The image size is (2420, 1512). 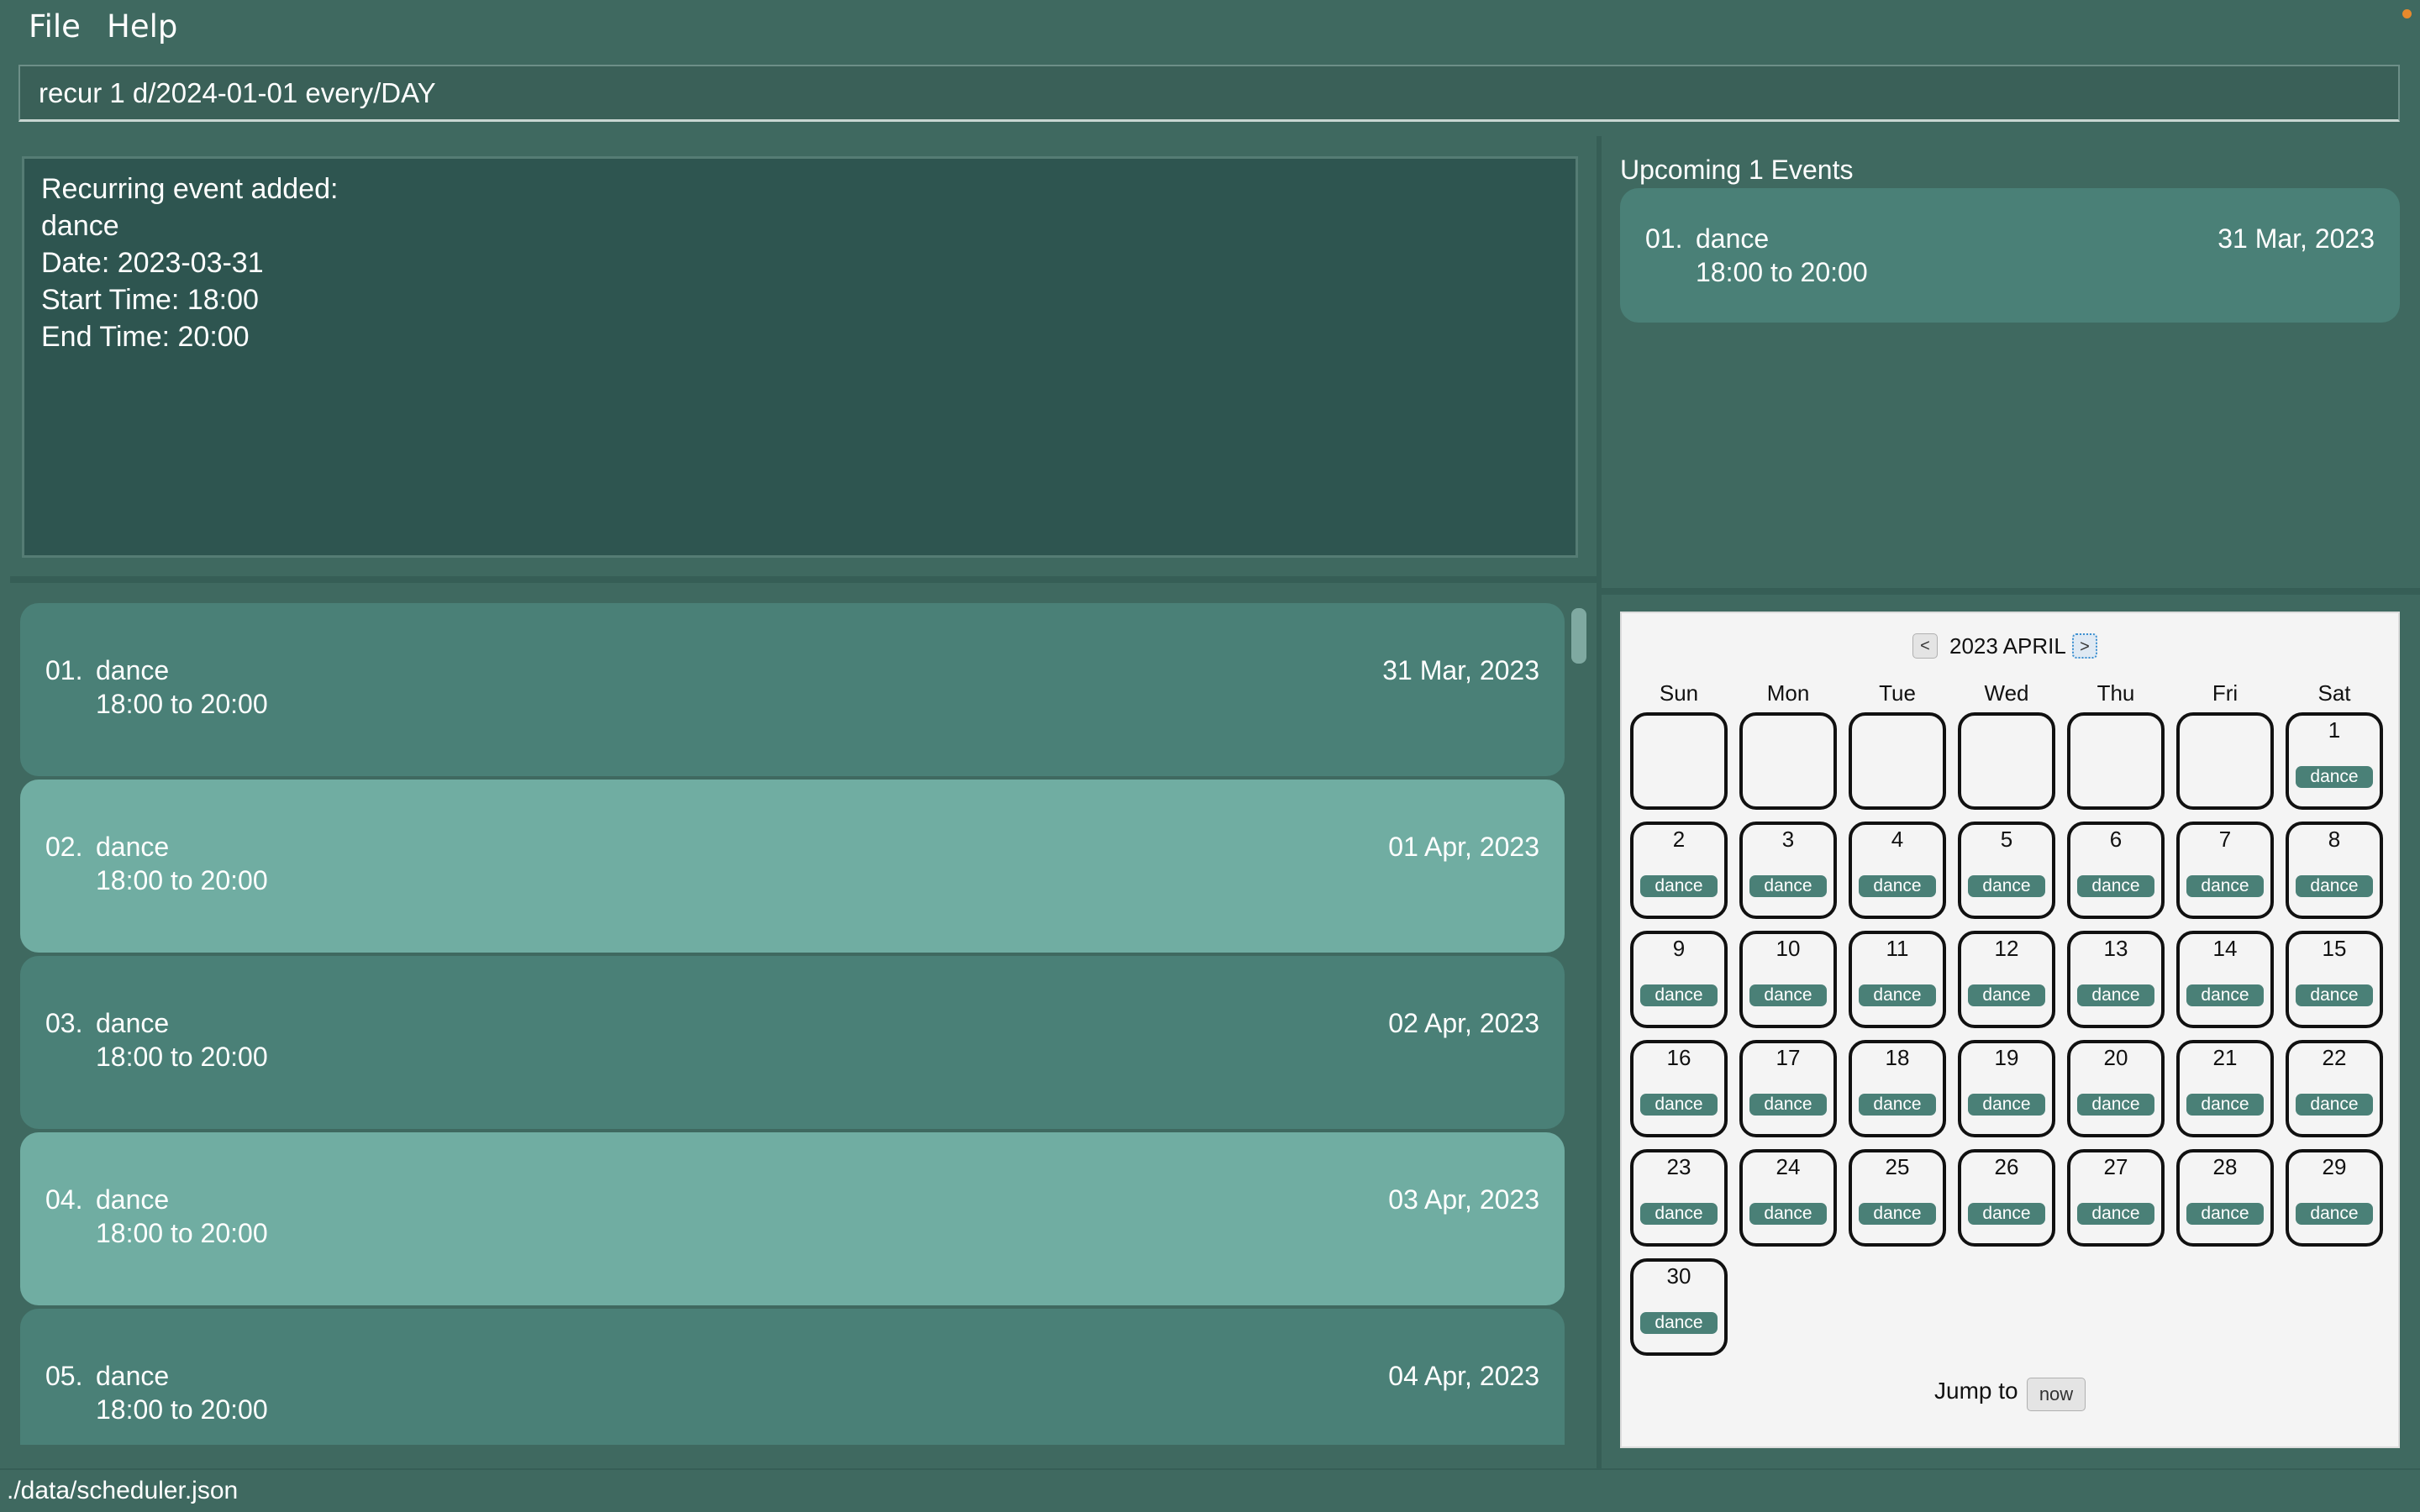 I want to click on event-card: 01. dance 18:00 to 20:00 31 Mar, 2023, so click(x=793, y=689).